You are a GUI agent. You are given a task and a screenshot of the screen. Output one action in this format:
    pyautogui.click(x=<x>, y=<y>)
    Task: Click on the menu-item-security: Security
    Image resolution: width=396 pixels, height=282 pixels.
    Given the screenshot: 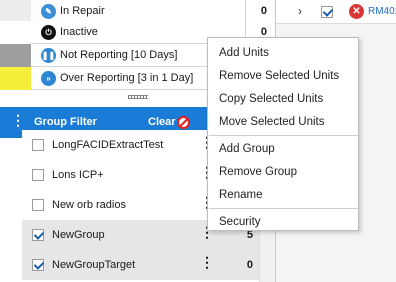 What is the action you would take?
    pyautogui.click(x=283, y=222)
    